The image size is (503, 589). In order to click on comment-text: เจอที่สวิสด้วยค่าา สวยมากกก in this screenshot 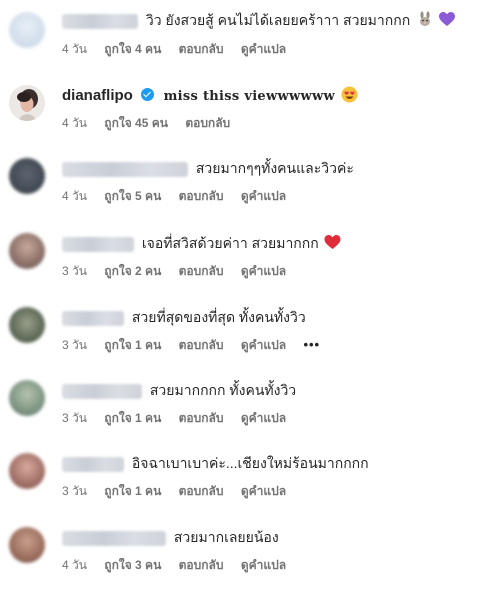, I will do `click(230, 243)`.